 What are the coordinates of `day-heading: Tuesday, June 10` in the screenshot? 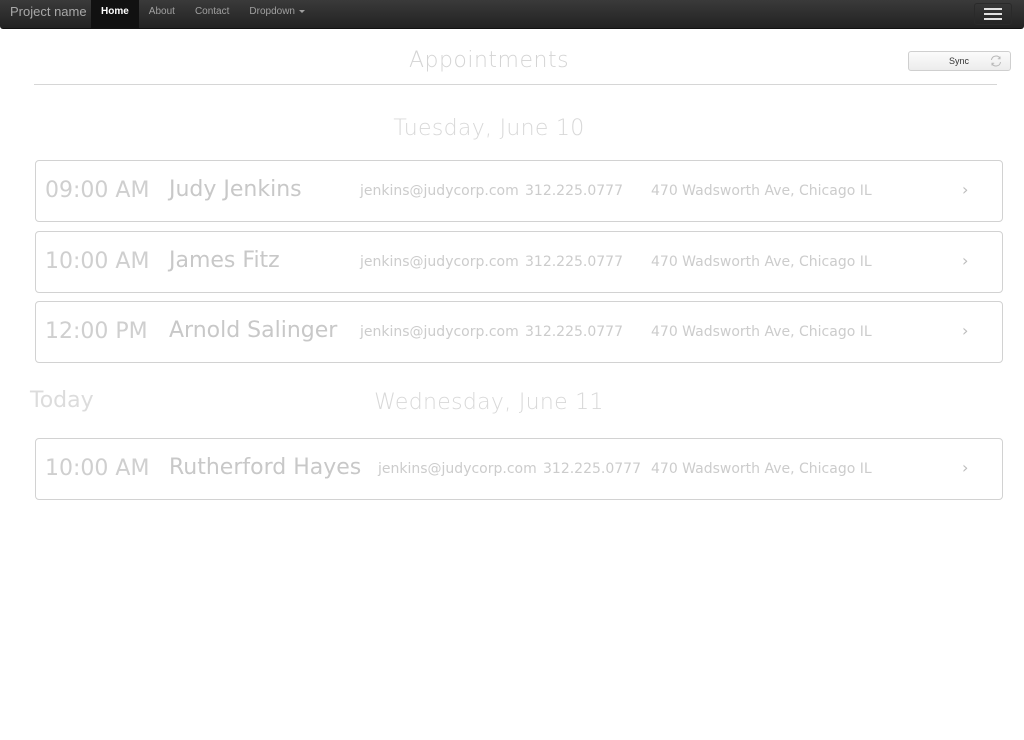 It's located at (489, 128).